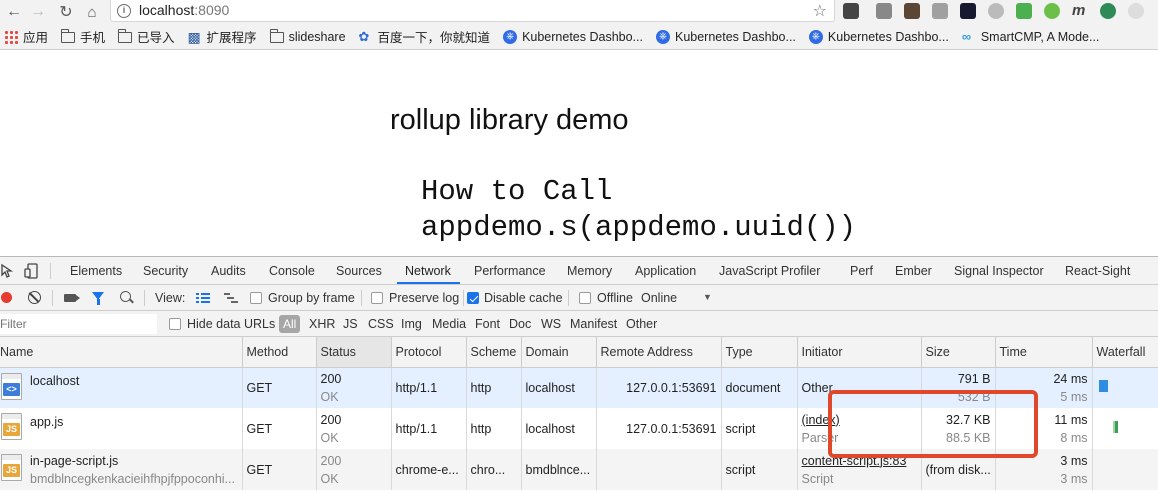 The height and width of the screenshot is (491, 1158). What do you see at coordinates (494, 352) in the screenshot?
I see `column-header-scheme: Scheme` at bounding box center [494, 352].